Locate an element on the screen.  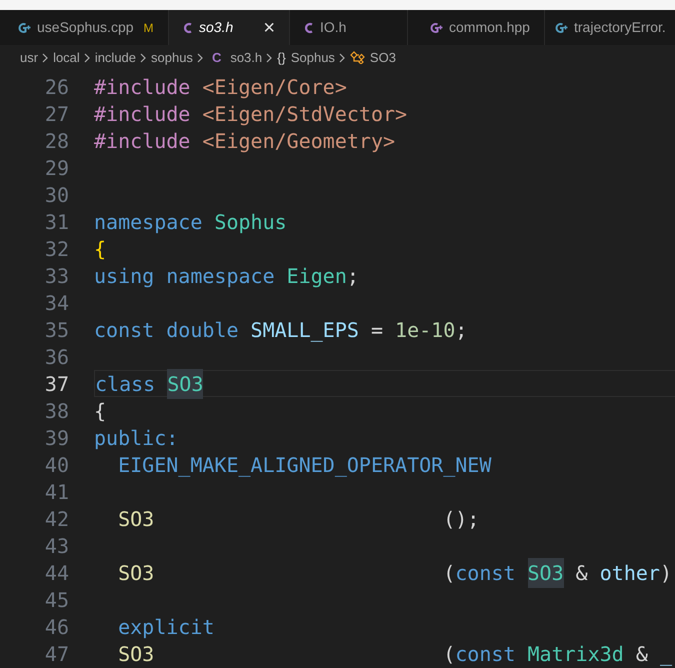
code-token: const double is located at coordinates (166, 330).